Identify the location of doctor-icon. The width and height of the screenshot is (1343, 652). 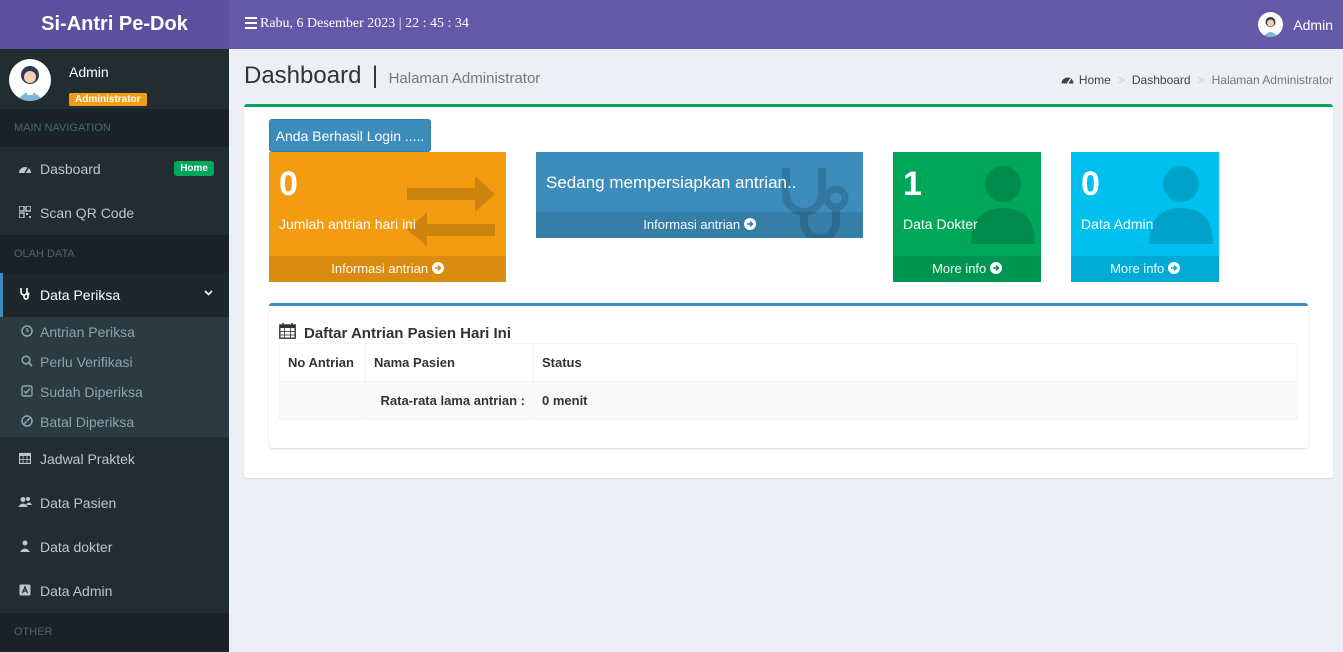
(25, 547).